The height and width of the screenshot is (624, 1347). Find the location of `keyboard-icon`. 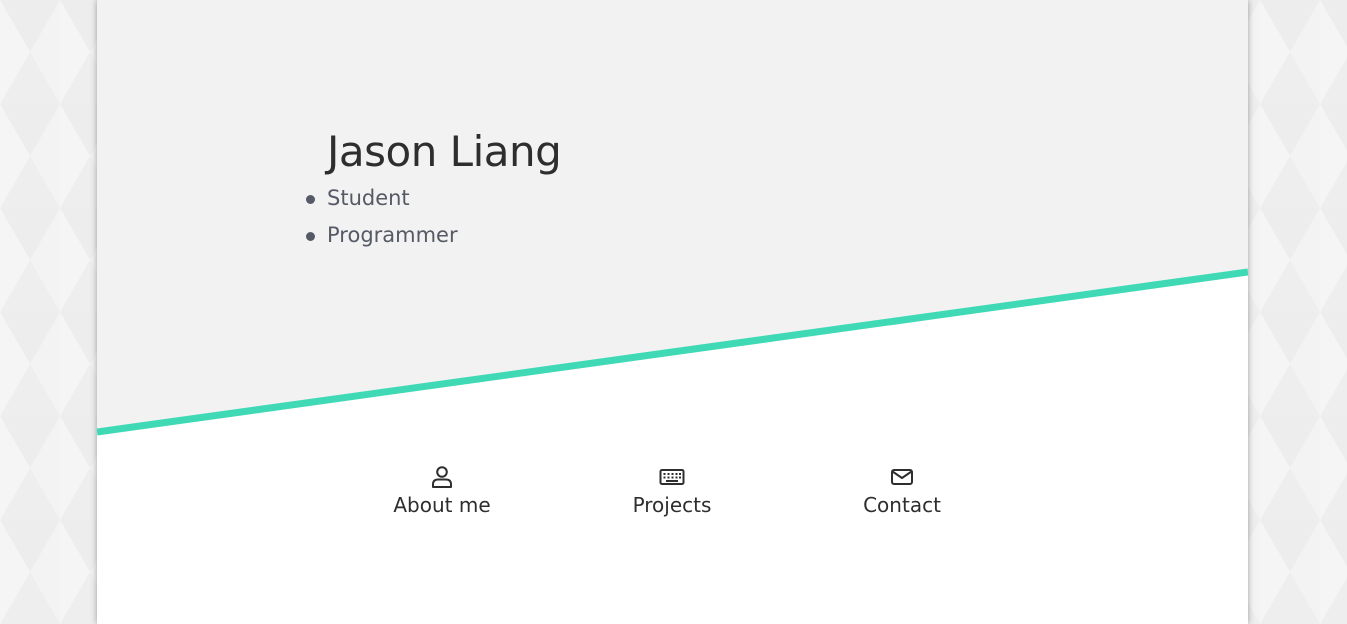

keyboard-icon is located at coordinates (672, 477).